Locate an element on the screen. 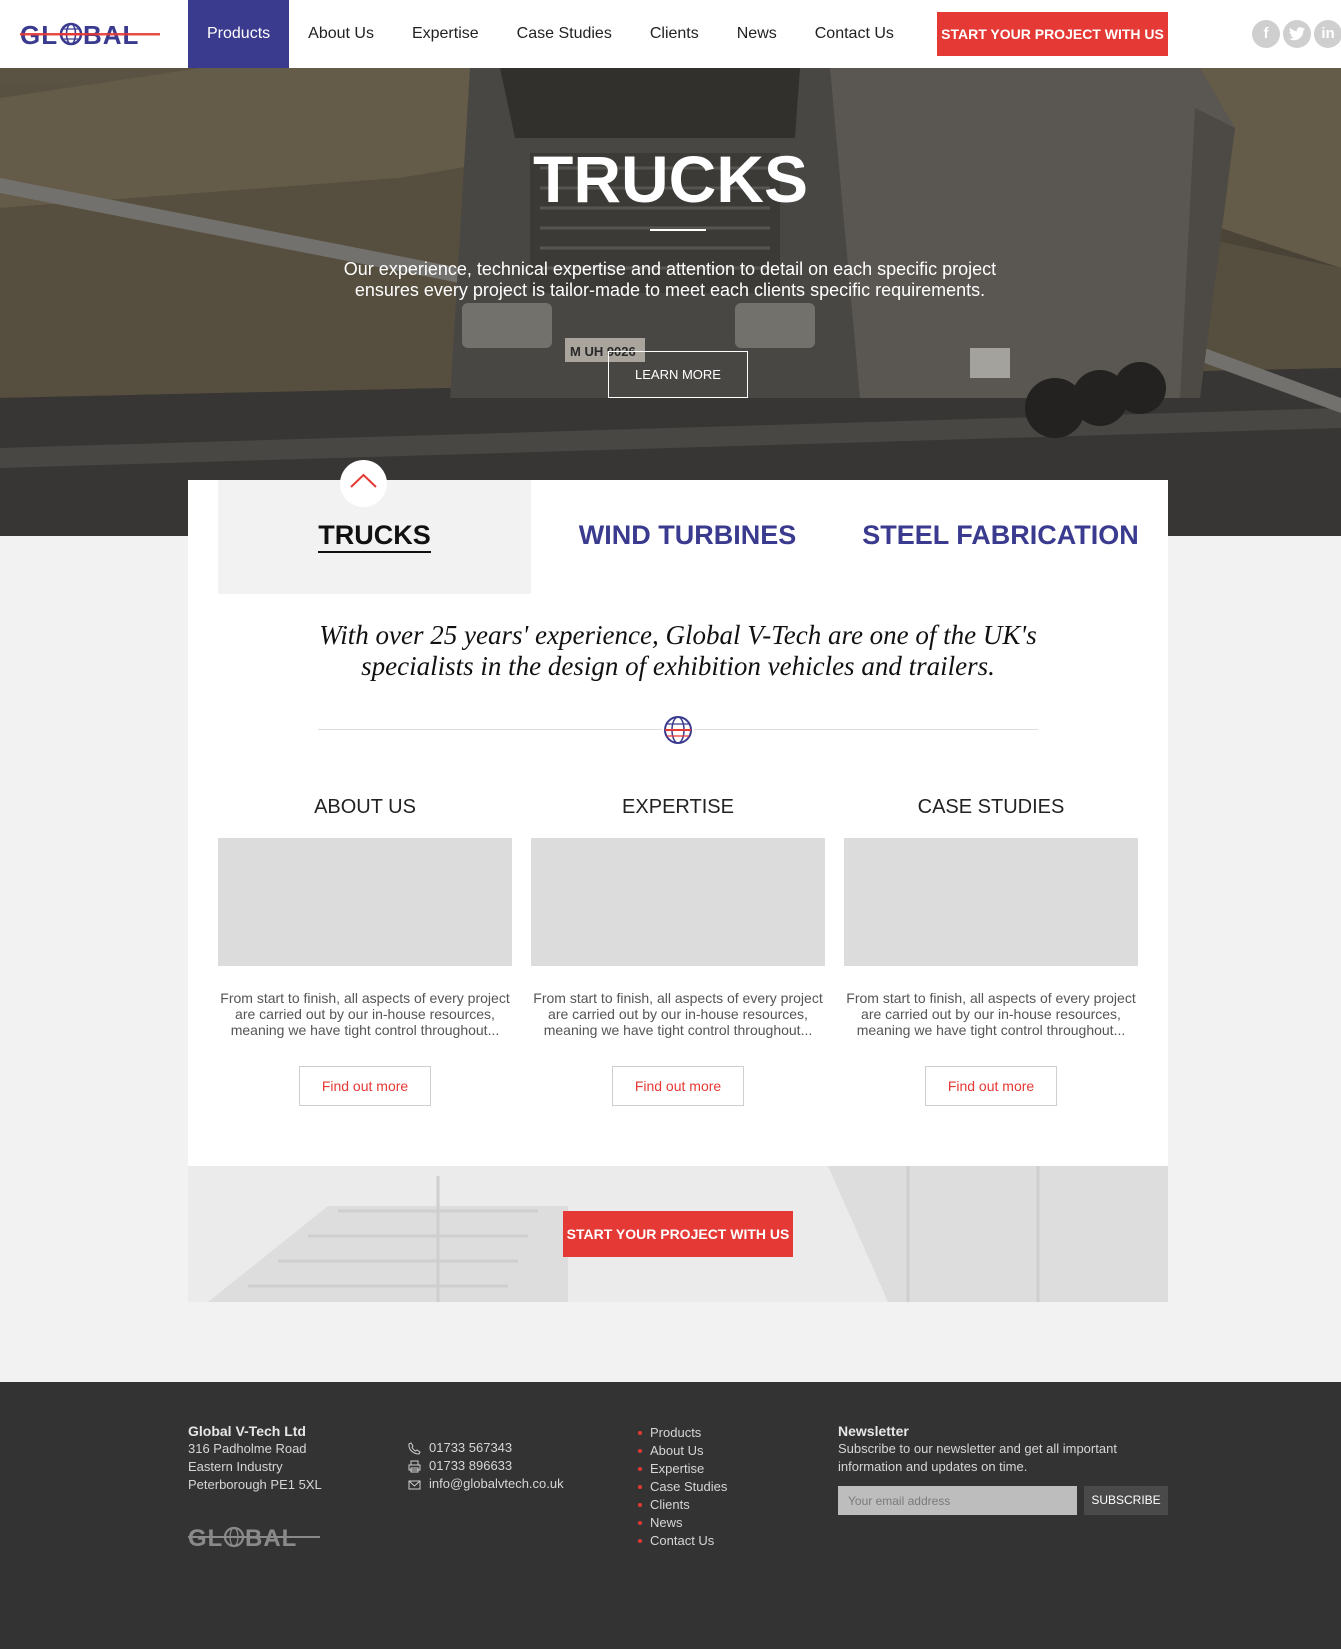  footer-link-expertise: Expertise is located at coordinates (682, 1469).